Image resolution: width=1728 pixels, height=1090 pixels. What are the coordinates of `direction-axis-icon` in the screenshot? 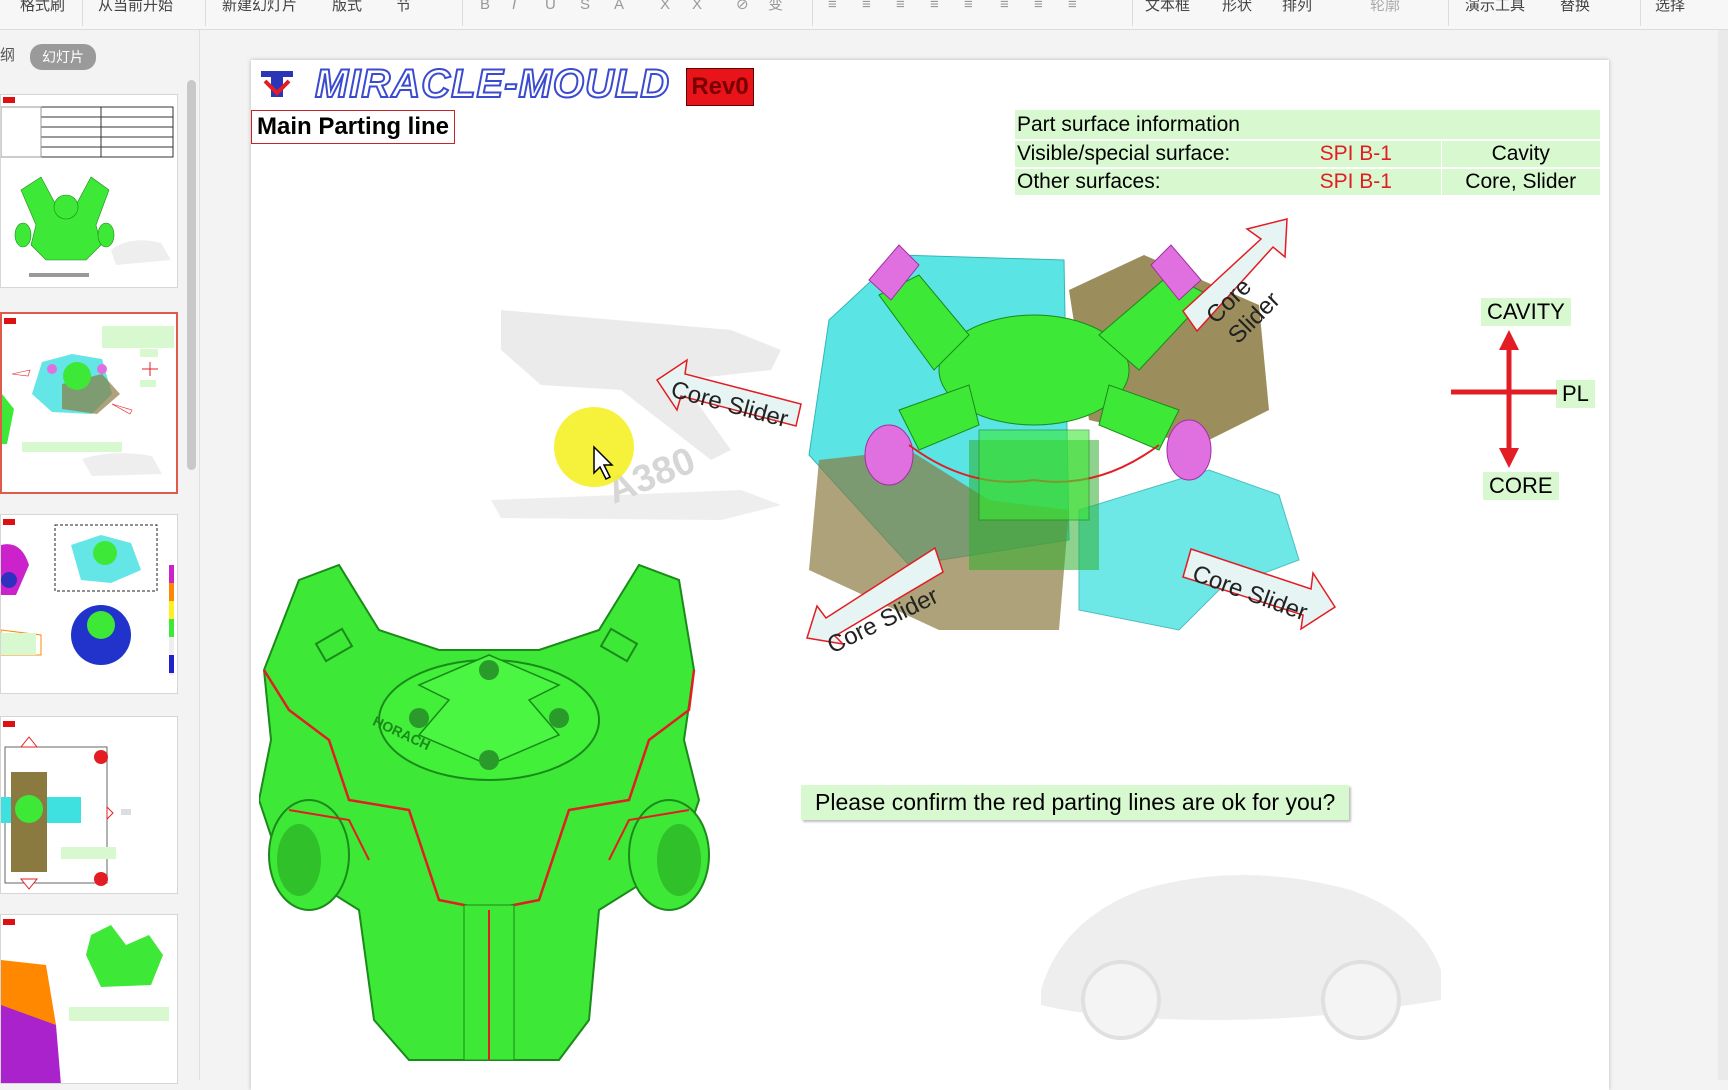 It's located at (1504, 399).